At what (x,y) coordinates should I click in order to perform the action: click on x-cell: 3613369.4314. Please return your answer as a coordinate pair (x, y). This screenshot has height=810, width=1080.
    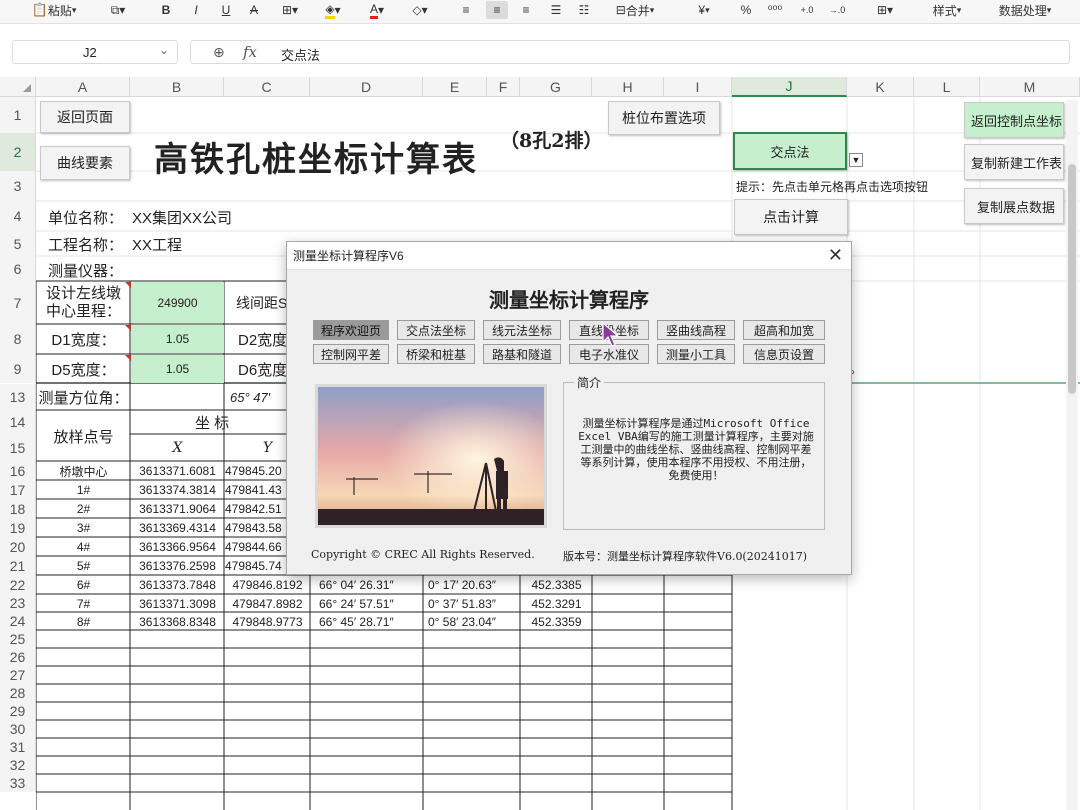
    Looking at the image, I should click on (177, 528).